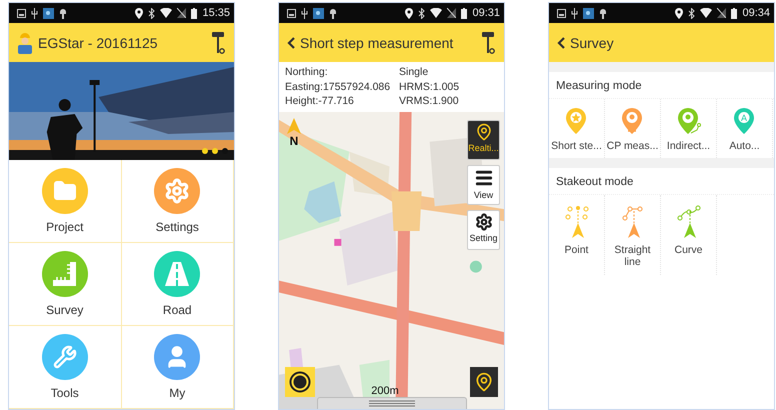  I want to click on section-title: Stakeout mode, so click(594, 182).